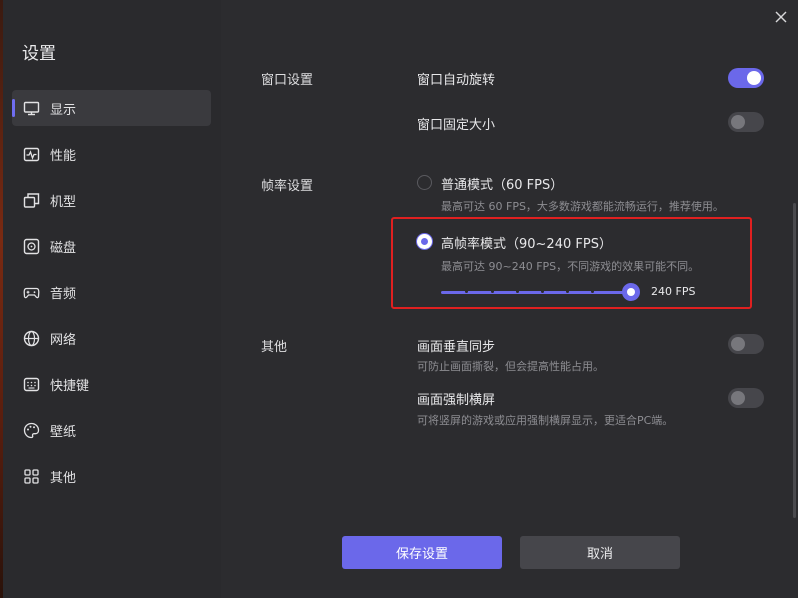  Describe the element at coordinates (456, 400) in the screenshot. I see `force-landscape-label: 画面强制横屏` at that location.